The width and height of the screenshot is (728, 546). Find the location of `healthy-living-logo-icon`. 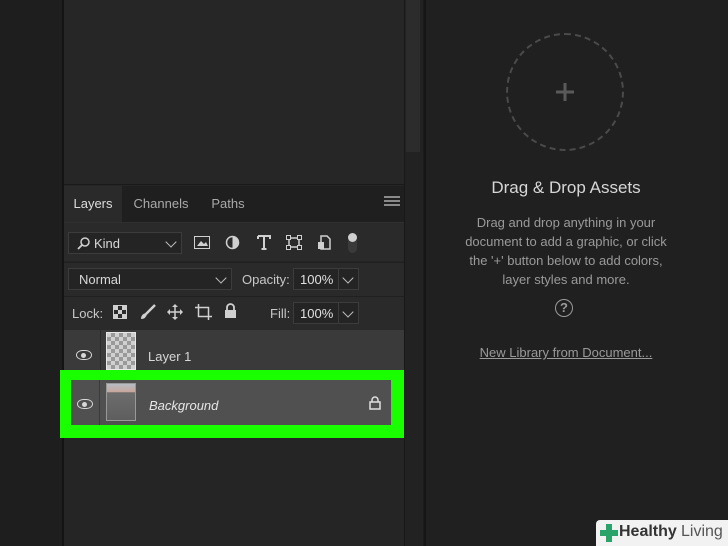

healthy-living-logo-icon is located at coordinates (609, 533).